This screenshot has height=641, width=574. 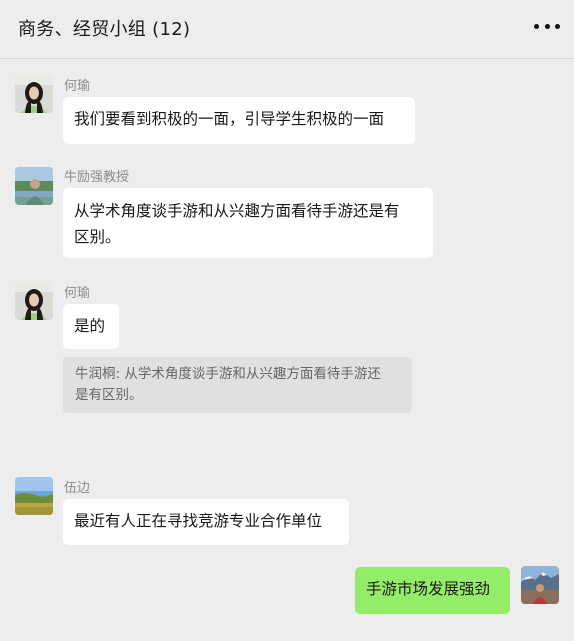 What do you see at coordinates (34, 496) in the screenshot?
I see `avatar-wubian` at bounding box center [34, 496].